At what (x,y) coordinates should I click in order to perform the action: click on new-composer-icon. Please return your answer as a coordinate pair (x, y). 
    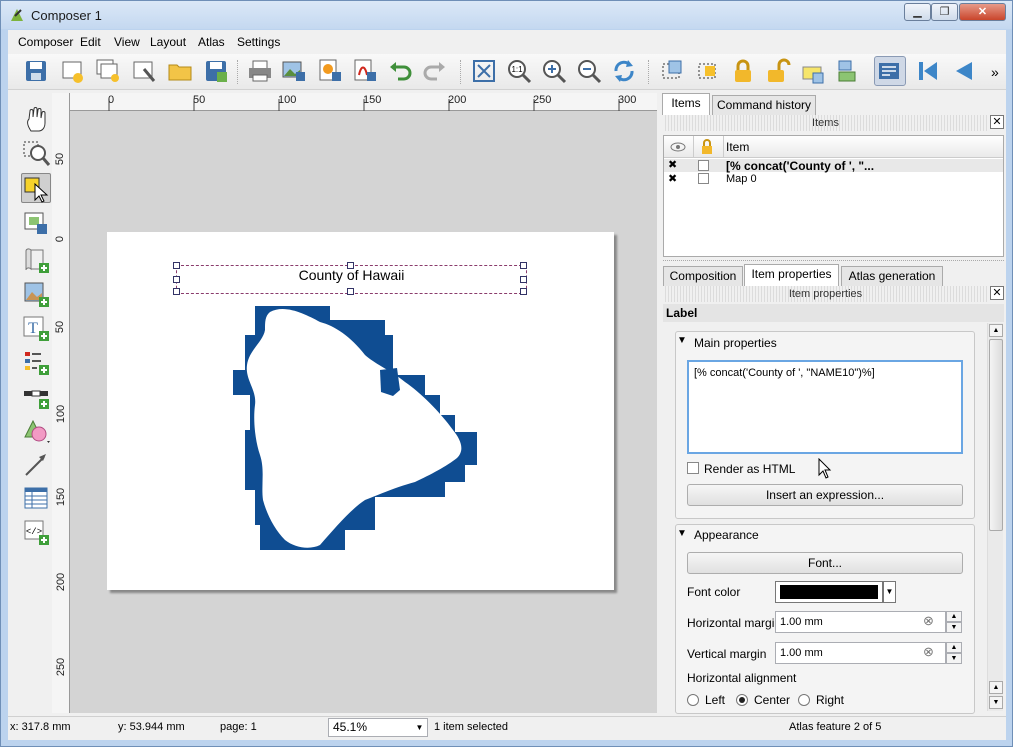
    Looking at the image, I should click on (72, 71).